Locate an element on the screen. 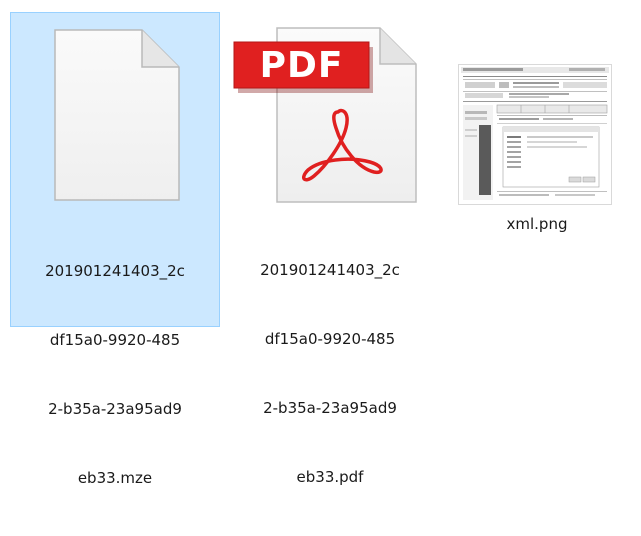 Image resolution: width=641 pixels, height=536 pixels. image-thumbnail-icon is located at coordinates (535, 134).